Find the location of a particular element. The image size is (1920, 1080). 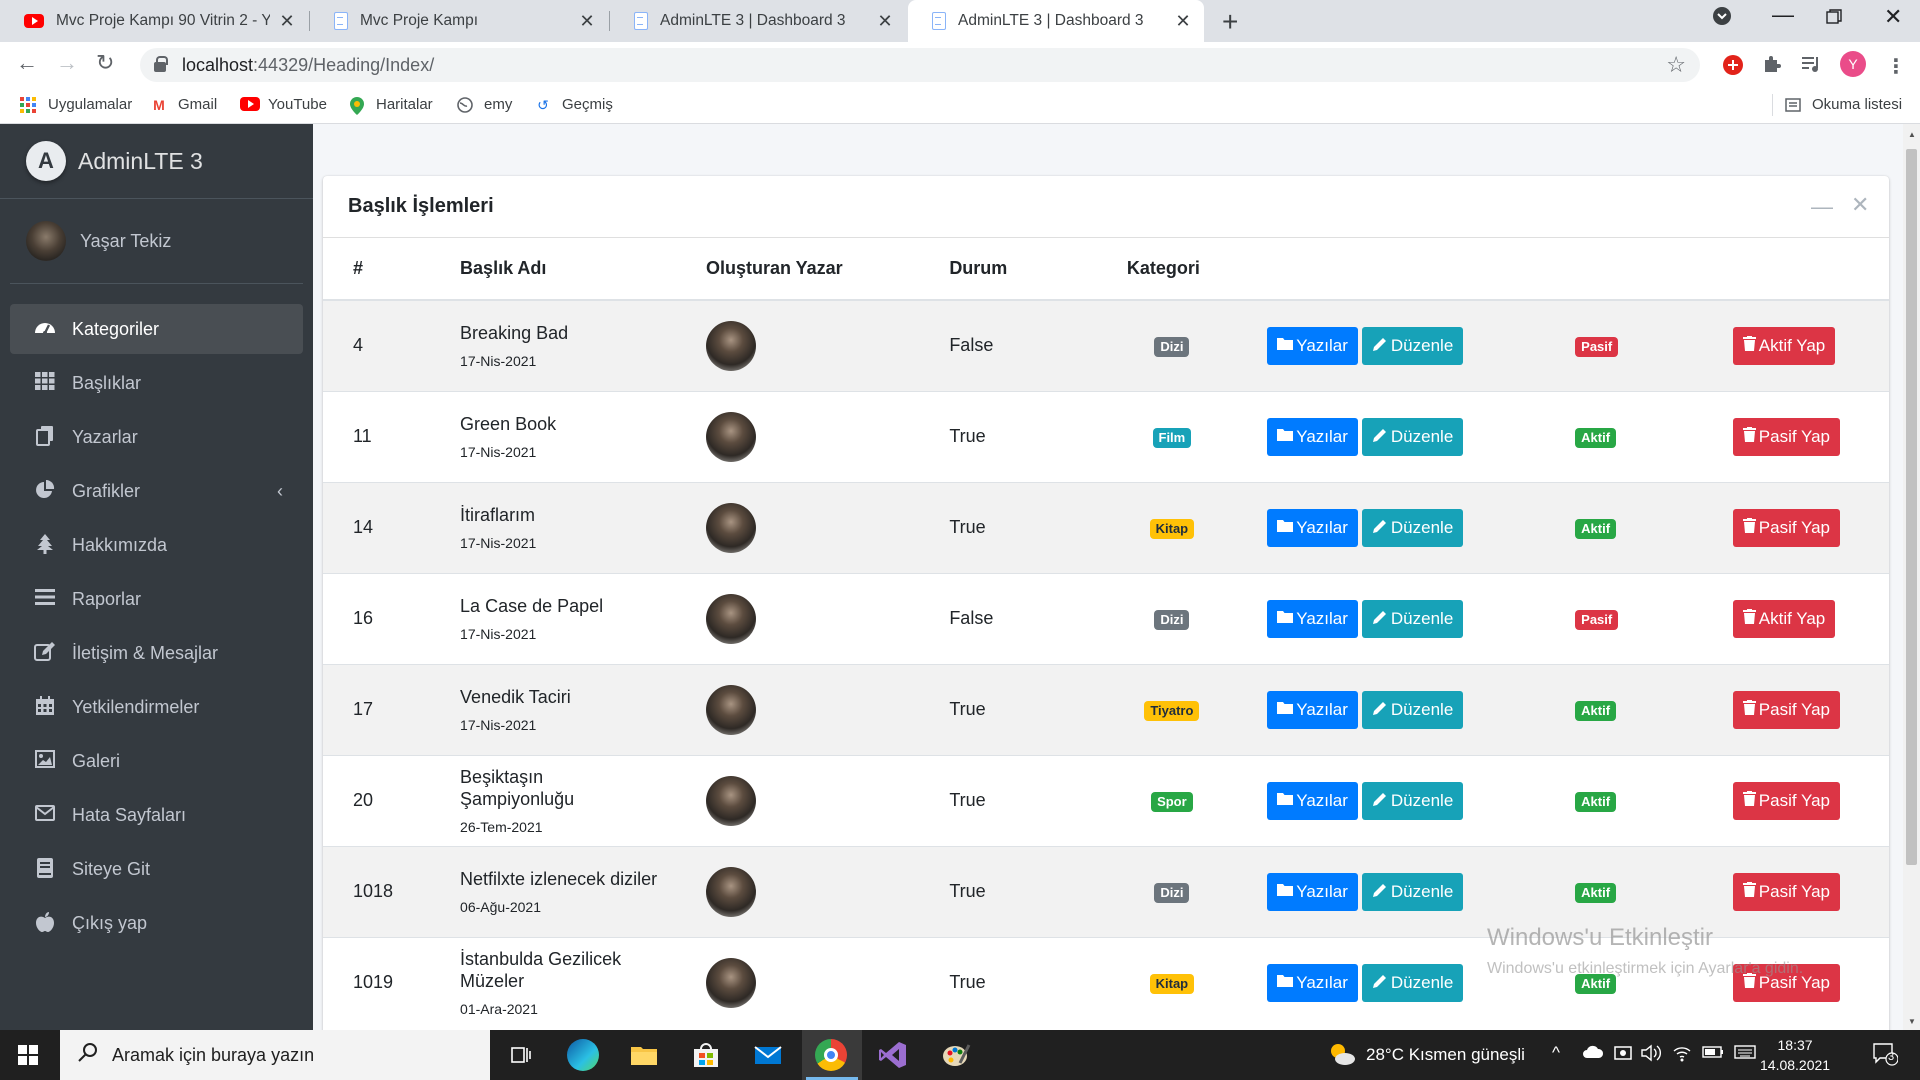

sidebar-item-yetkilendirmeler: Yetkilendirmeler is located at coordinates (156, 707).